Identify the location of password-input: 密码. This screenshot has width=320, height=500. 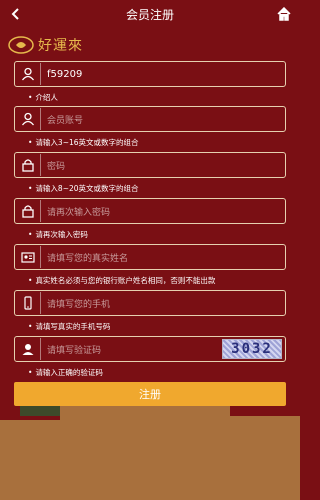
(56, 165).